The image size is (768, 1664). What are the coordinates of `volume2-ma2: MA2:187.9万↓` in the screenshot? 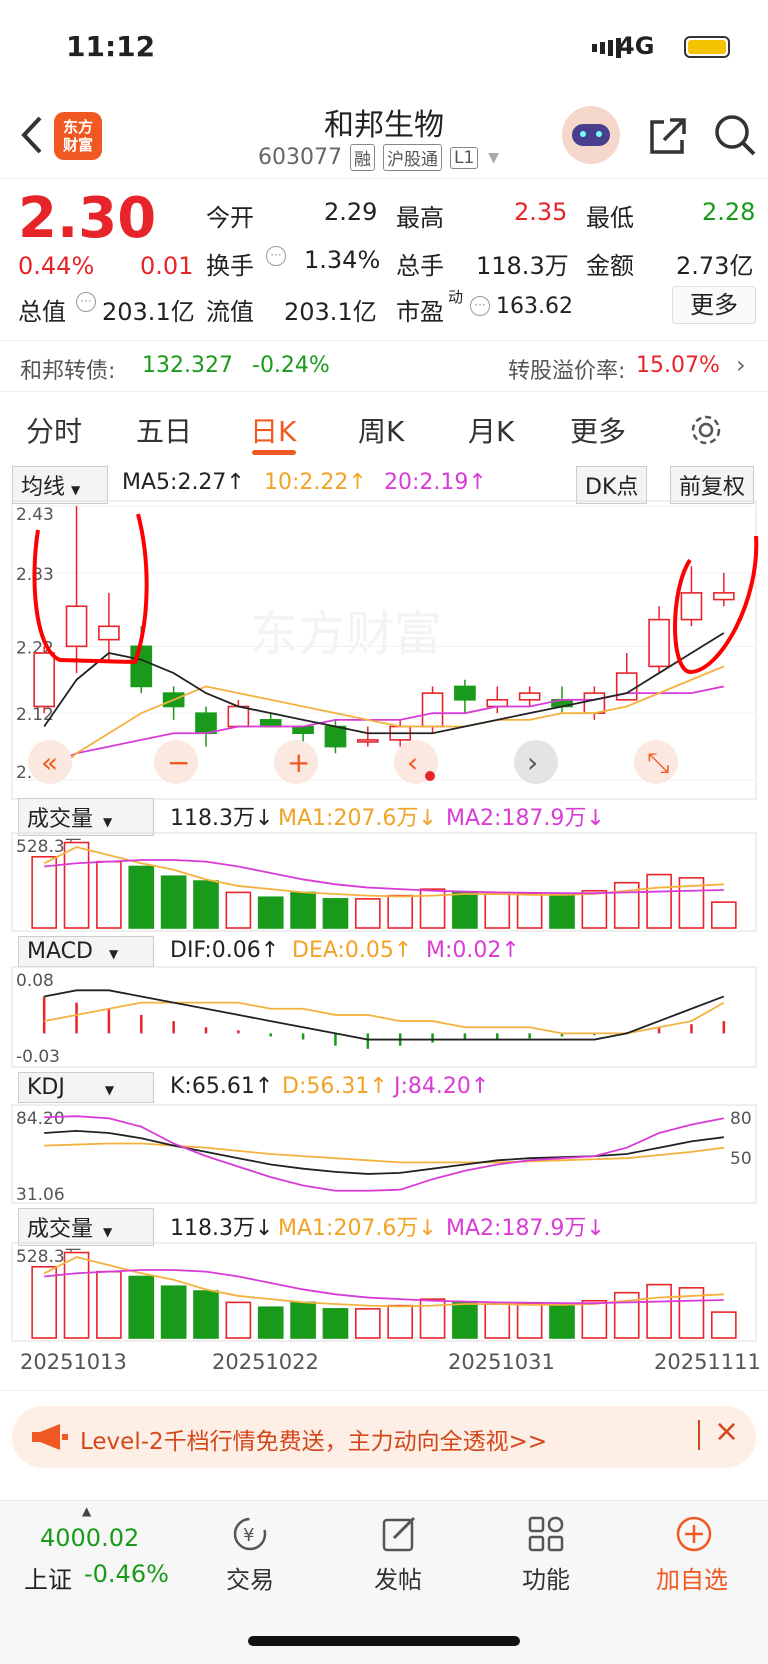 It's located at (525, 1228).